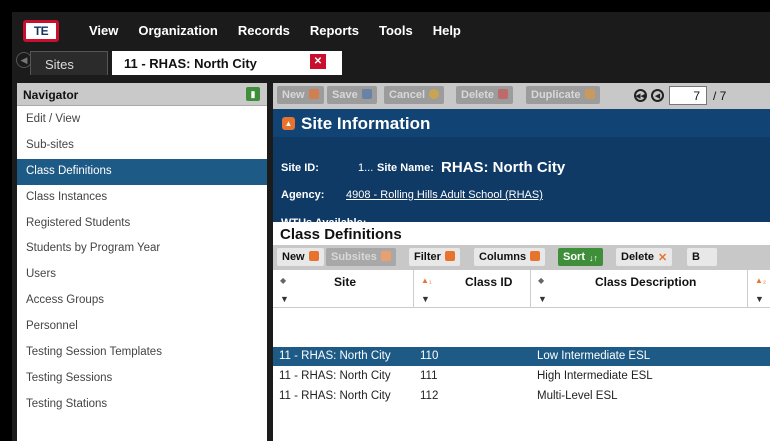 The width and height of the screenshot is (770, 441). Describe the element at coordinates (593, 258) in the screenshot. I see `sort-icon: ↓↑` at that location.